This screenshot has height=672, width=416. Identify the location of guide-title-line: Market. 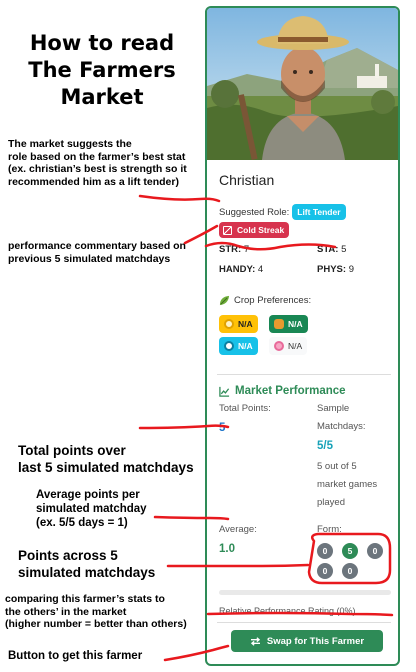
(102, 97).